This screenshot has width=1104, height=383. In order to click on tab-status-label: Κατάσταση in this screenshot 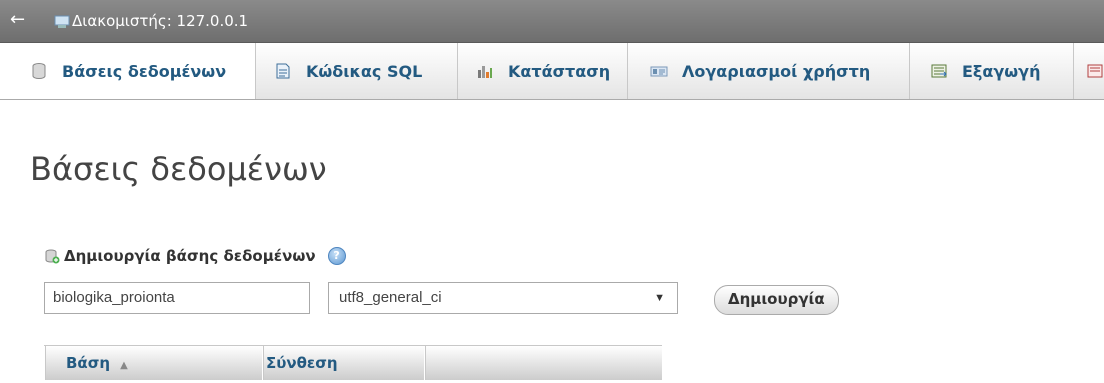, I will do `click(559, 71)`.